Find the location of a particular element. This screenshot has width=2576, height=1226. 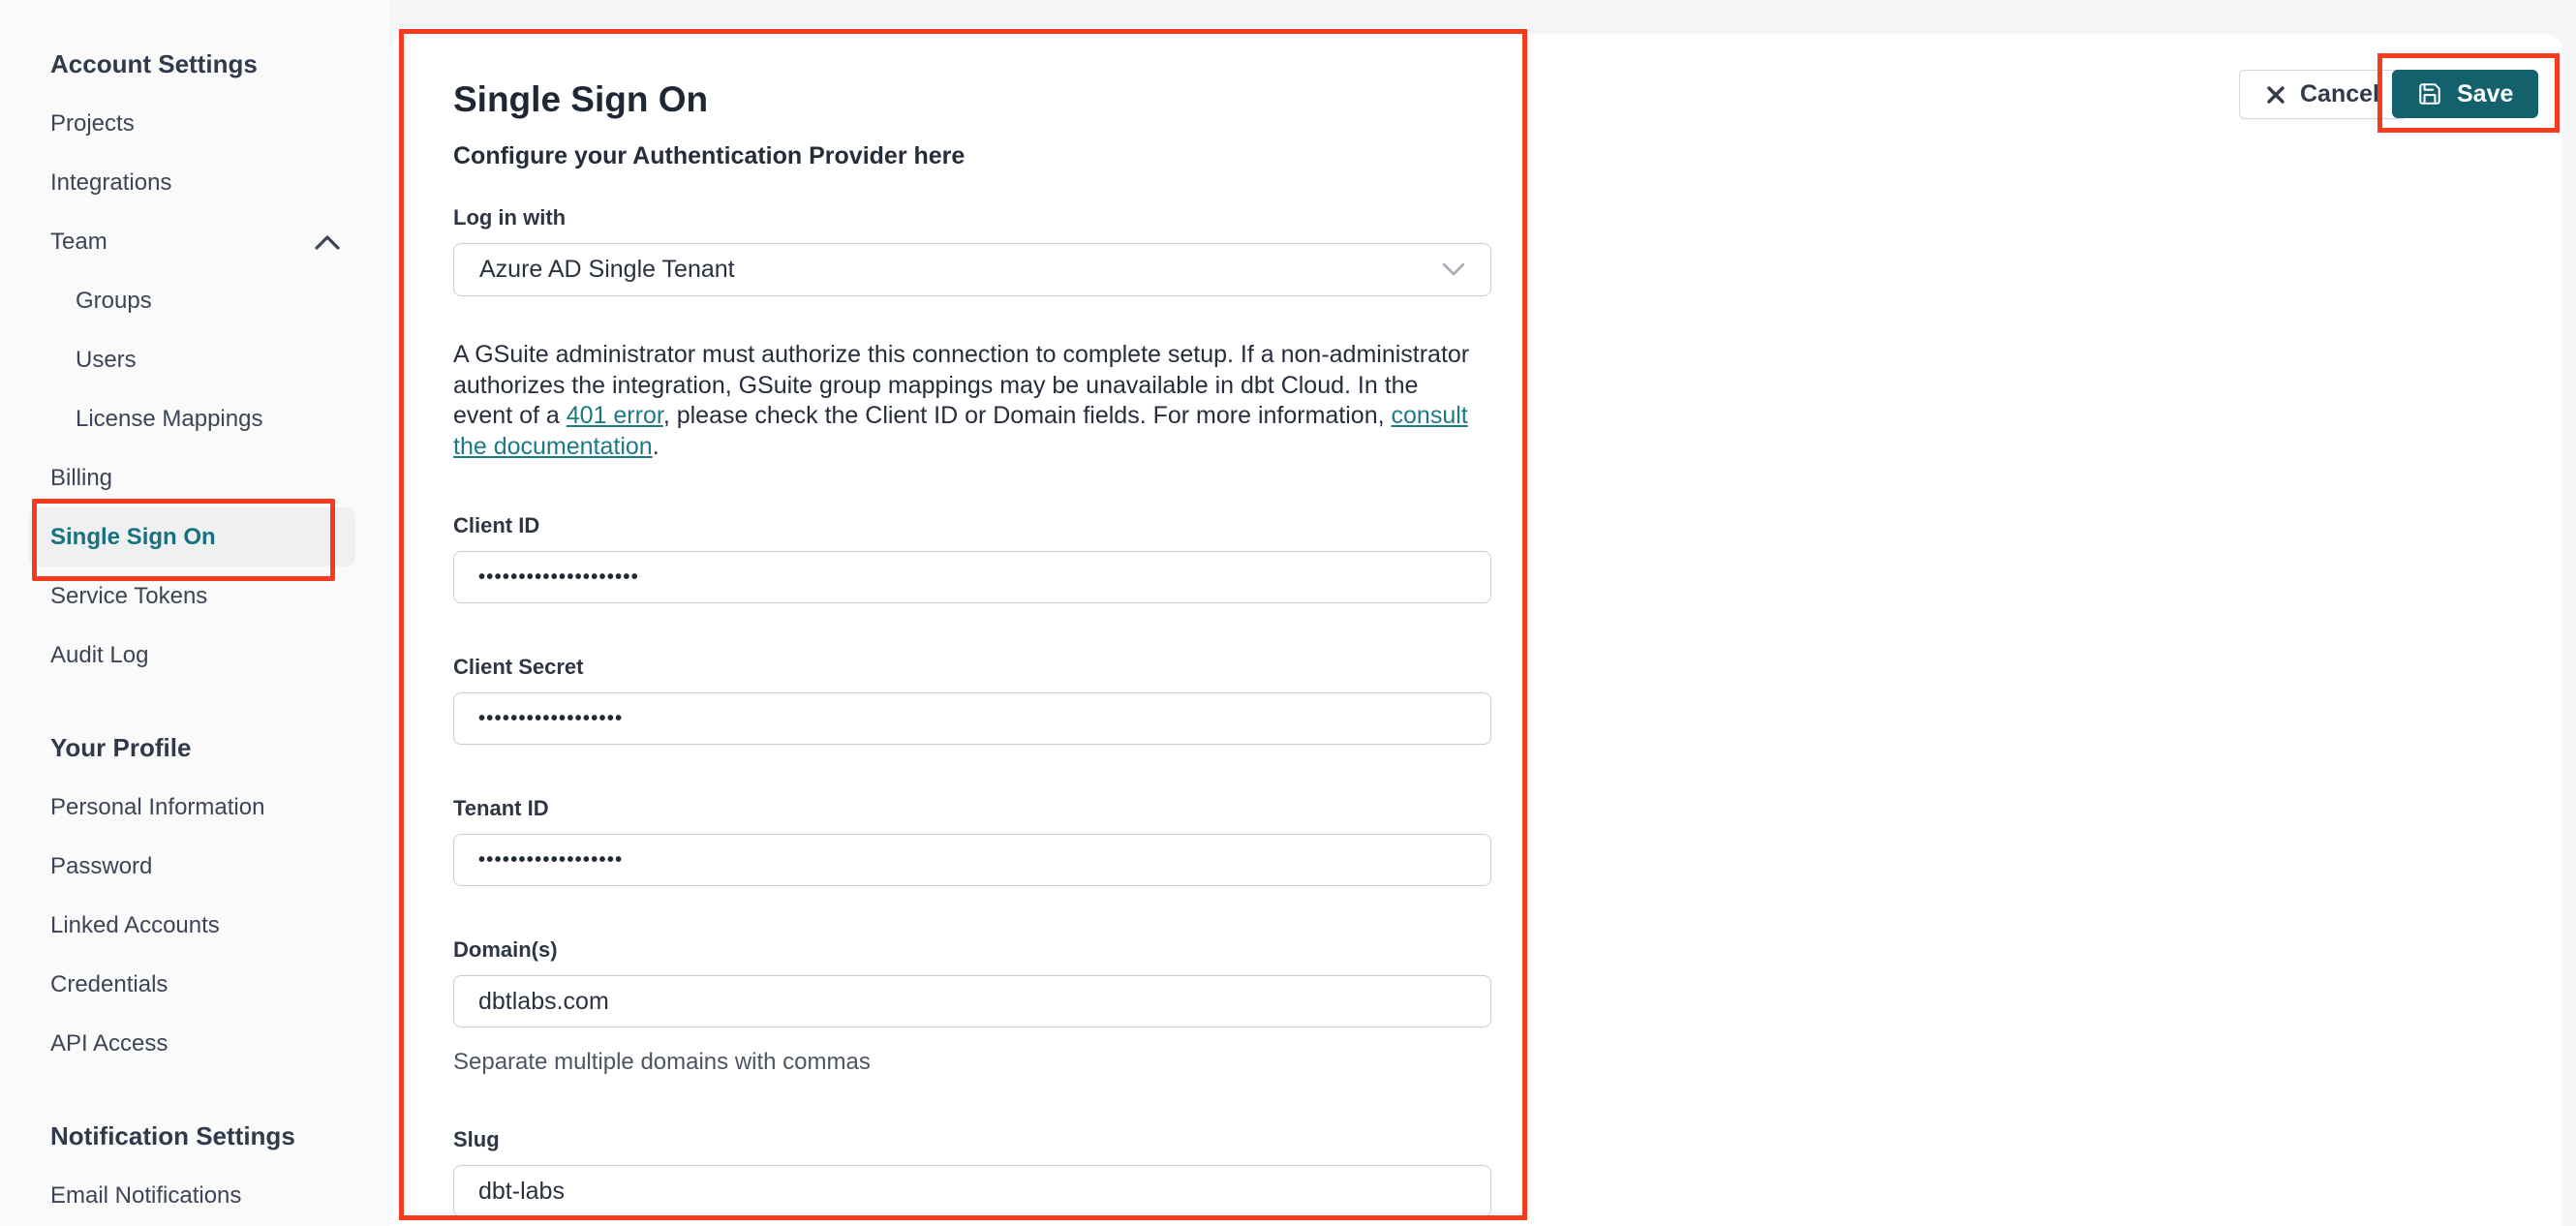

client-secret-group: Client Secret is located at coordinates (972, 700).